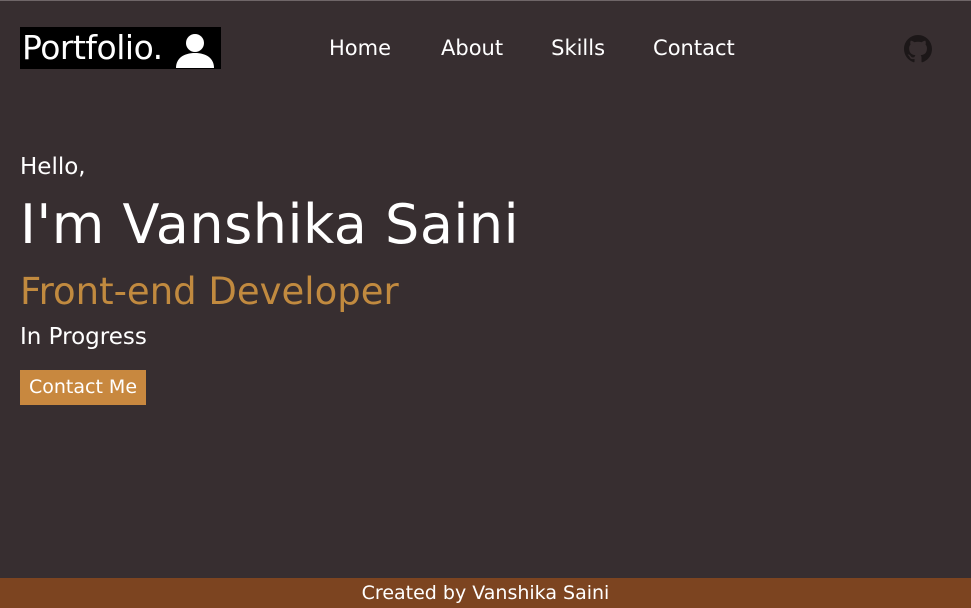  What do you see at coordinates (83, 387) in the screenshot?
I see `contact-me-button: Contact Me` at bounding box center [83, 387].